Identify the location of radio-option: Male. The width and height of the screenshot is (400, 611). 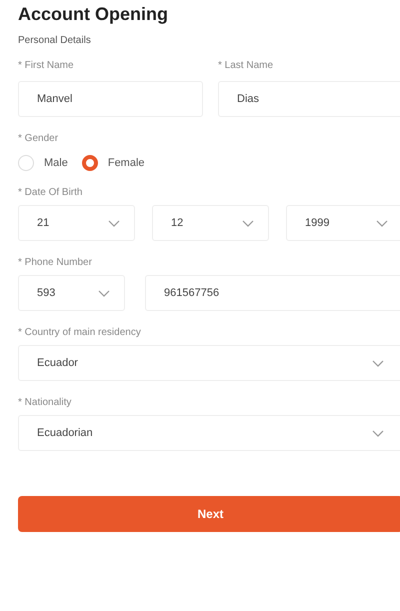
(43, 163).